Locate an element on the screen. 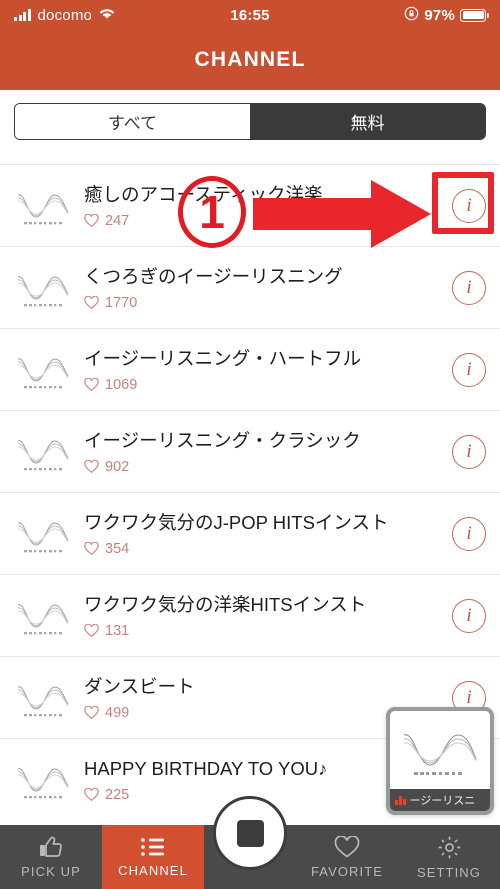 The height and width of the screenshot is (889, 500). channel-title: イージーリスニング・クラシック is located at coordinates (222, 441).